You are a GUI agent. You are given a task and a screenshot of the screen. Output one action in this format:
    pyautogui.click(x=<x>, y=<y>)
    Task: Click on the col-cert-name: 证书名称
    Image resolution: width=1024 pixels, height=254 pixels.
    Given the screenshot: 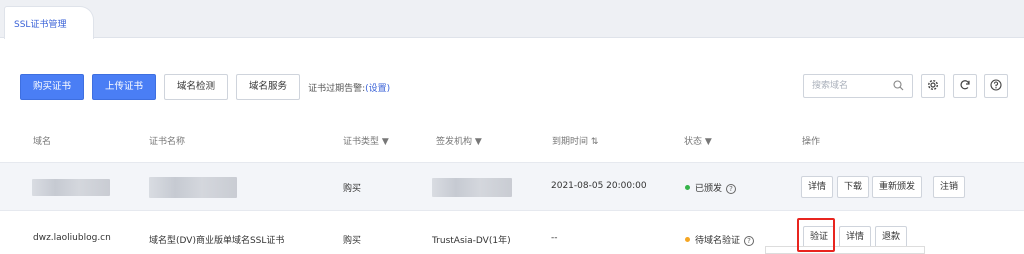 What is the action you would take?
    pyautogui.click(x=167, y=142)
    